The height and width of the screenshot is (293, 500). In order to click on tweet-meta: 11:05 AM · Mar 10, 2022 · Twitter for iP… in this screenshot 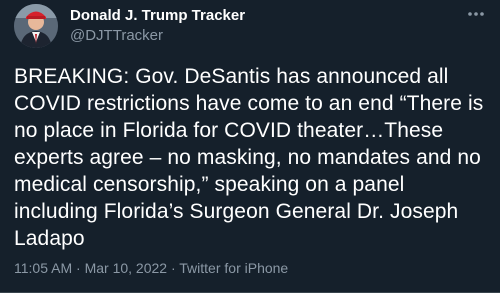, I will do `click(151, 268)`.